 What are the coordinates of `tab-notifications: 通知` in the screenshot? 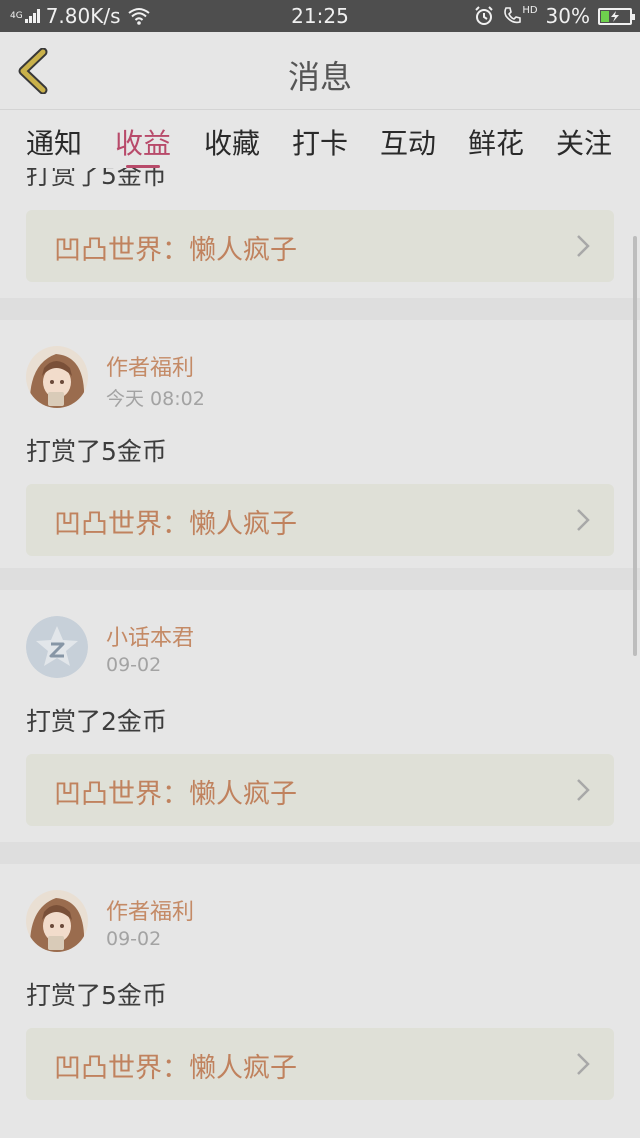 It's located at (54, 142).